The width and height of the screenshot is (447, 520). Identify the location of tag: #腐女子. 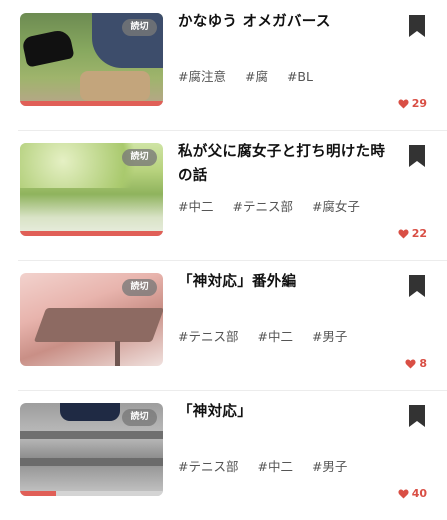
(336, 206).